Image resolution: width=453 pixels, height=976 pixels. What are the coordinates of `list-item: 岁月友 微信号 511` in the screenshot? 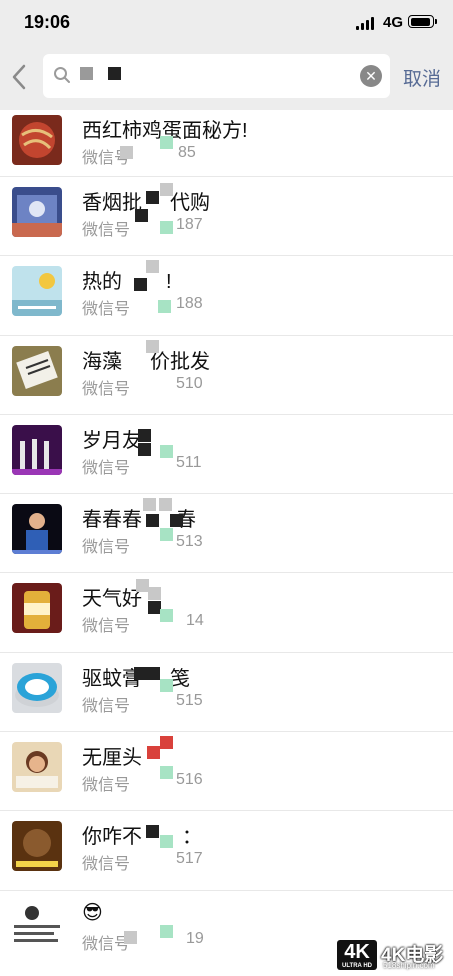 It's located at (226, 455).